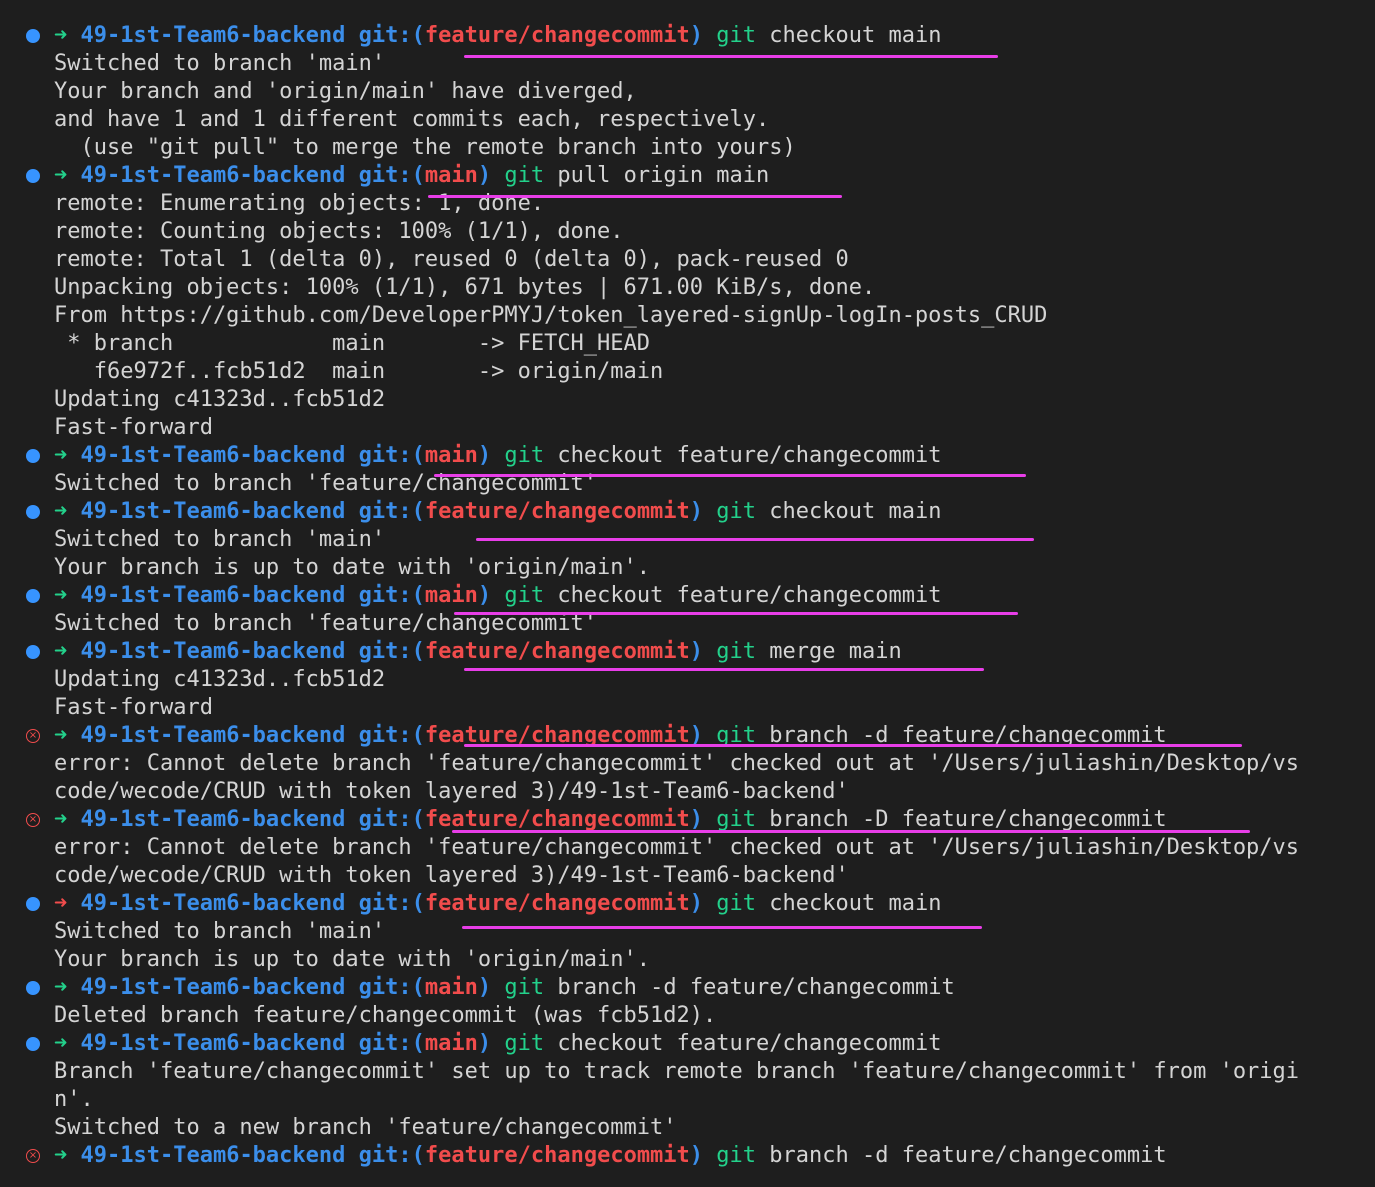  What do you see at coordinates (849, 35) in the screenshot?
I see `command-args: checkout main` at bounding box center [849, 35].